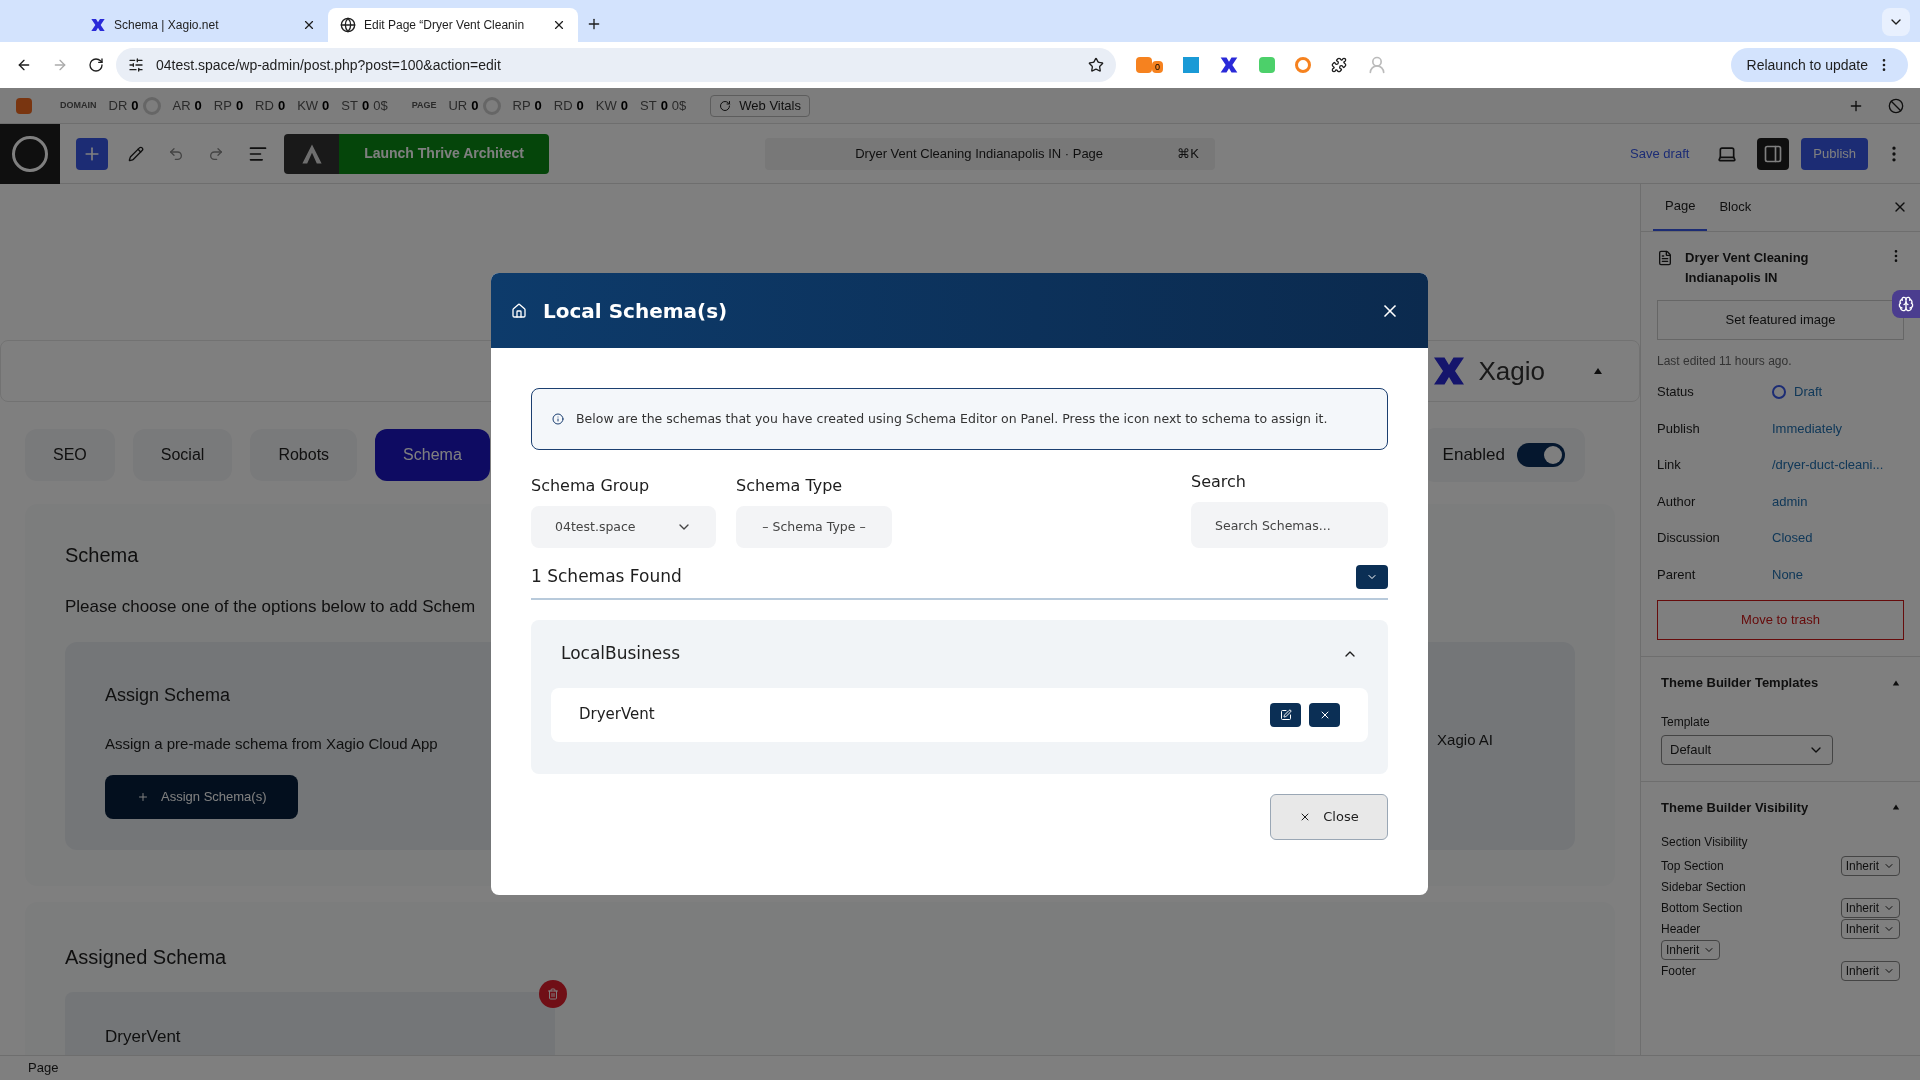 This screenshot has height=1080, width=1920. Describe the element at coordinates (181, 105) in the screenshot. I see `metric-label: AR` at that location.